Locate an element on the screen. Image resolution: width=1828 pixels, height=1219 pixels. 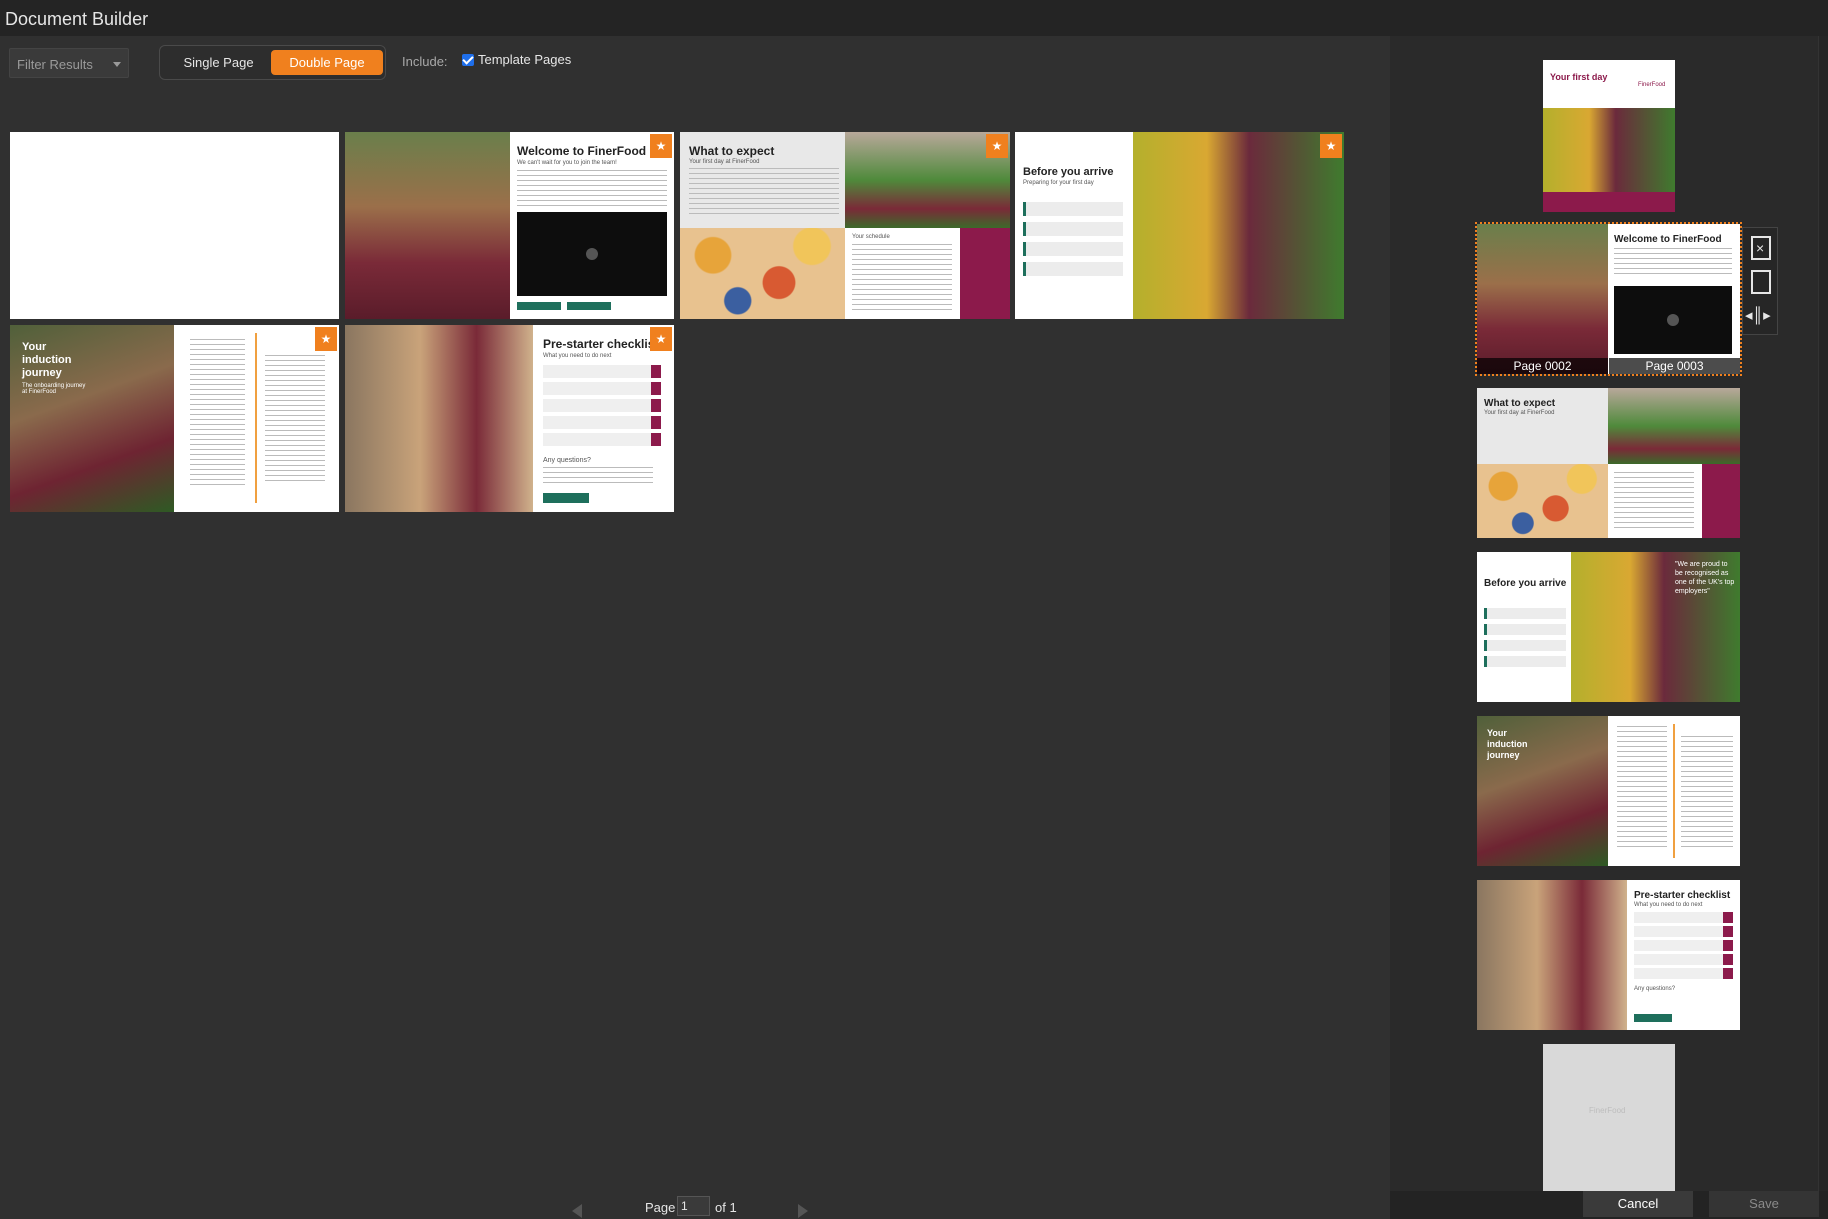
cover-brand: FinerFood is located at coordinates (1652, 85).